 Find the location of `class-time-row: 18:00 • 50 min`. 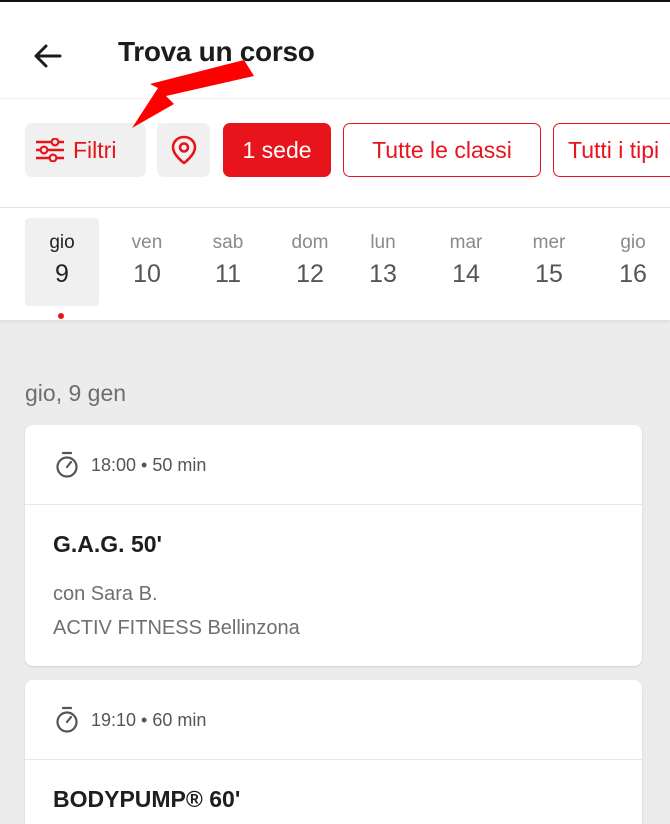

class-time-row: 18:00 • 50 min is located at coordinates (130, 465).